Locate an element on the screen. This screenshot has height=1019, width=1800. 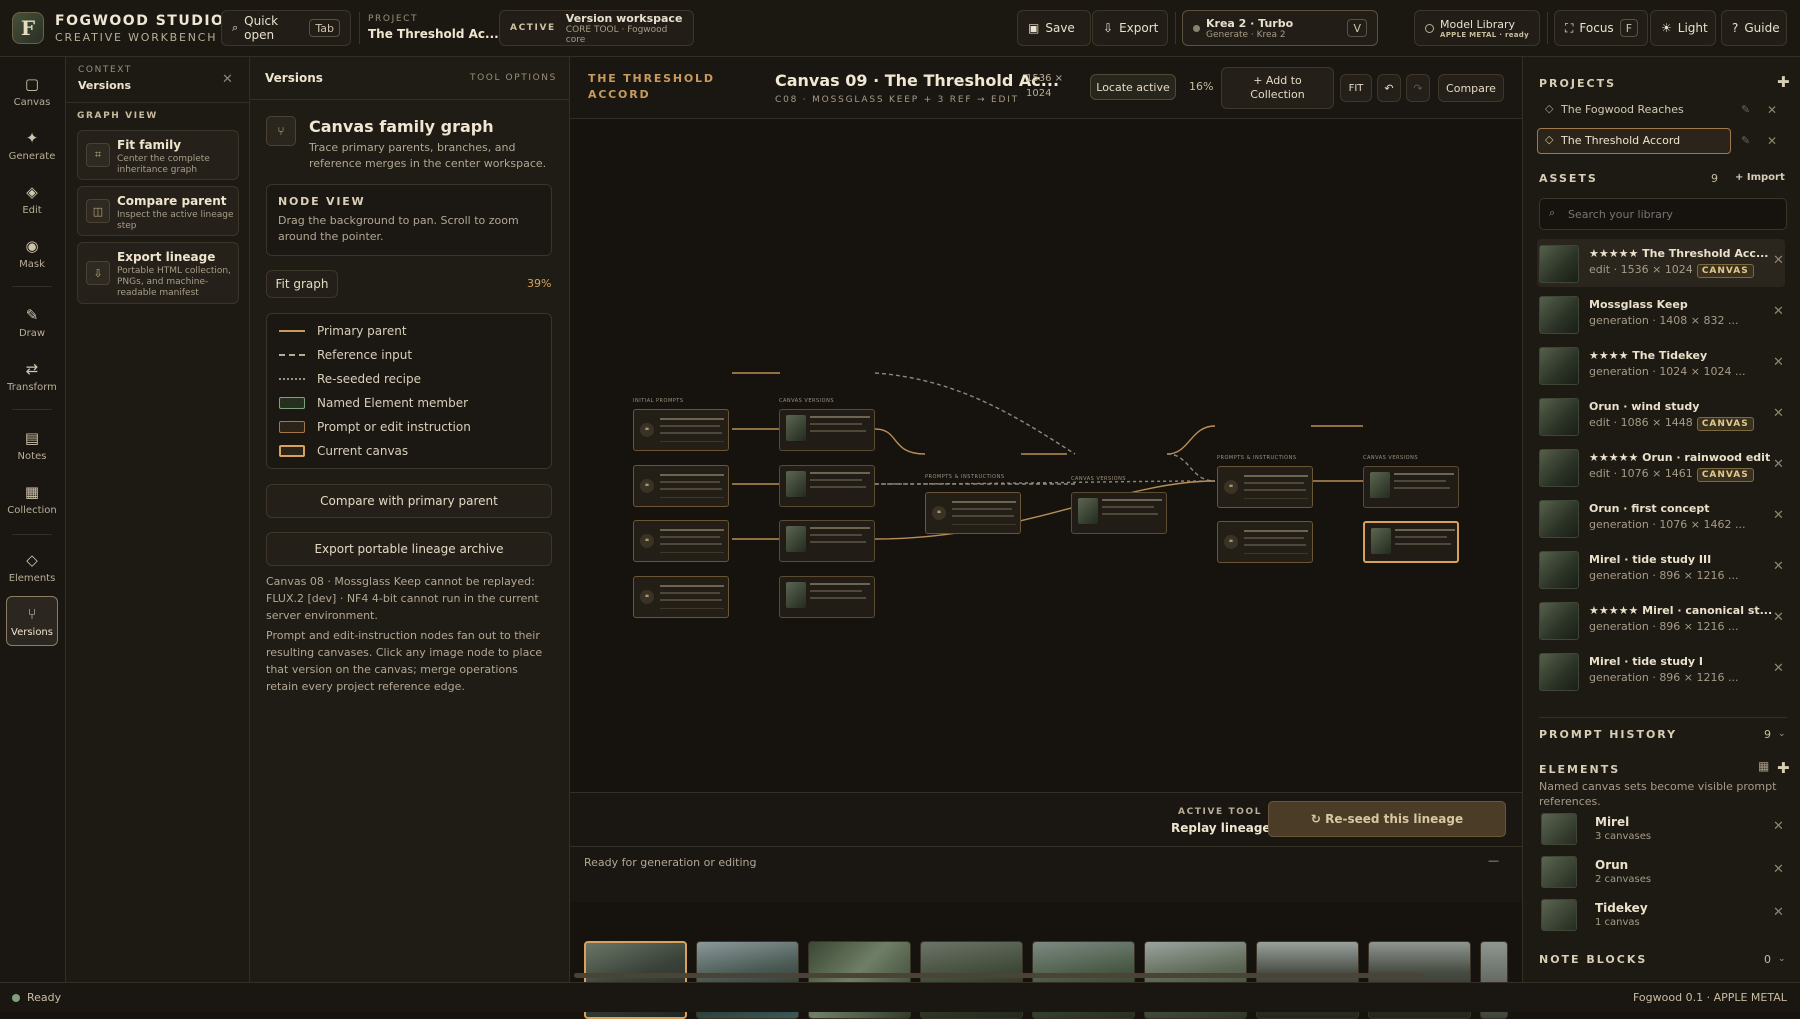
export-button: ⇩ Export is located at coordinates (1130, 28).